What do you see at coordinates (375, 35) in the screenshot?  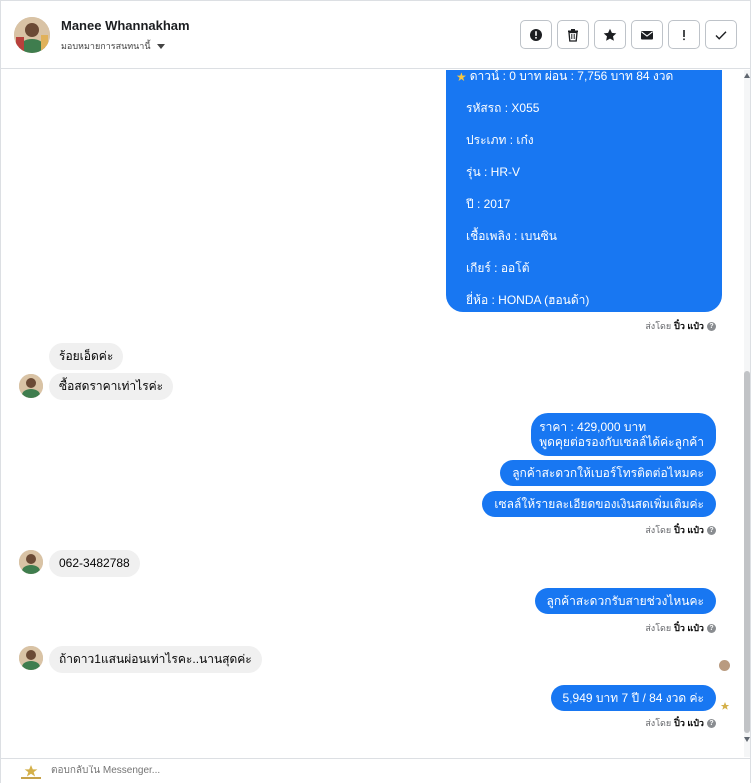 I see `conversation-header: Manee Whannakham มอบหมายการสนทนานี้` at bounding box center [375, 35].